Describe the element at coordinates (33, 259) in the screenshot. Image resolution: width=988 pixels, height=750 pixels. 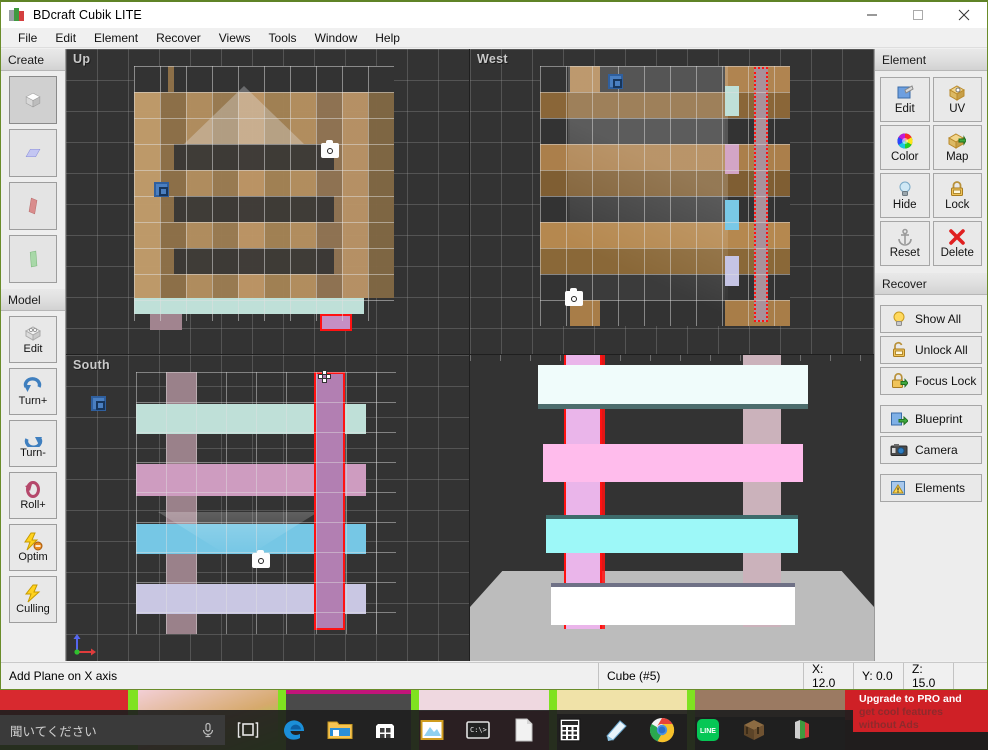
I see `plane-z-tool` at that location.